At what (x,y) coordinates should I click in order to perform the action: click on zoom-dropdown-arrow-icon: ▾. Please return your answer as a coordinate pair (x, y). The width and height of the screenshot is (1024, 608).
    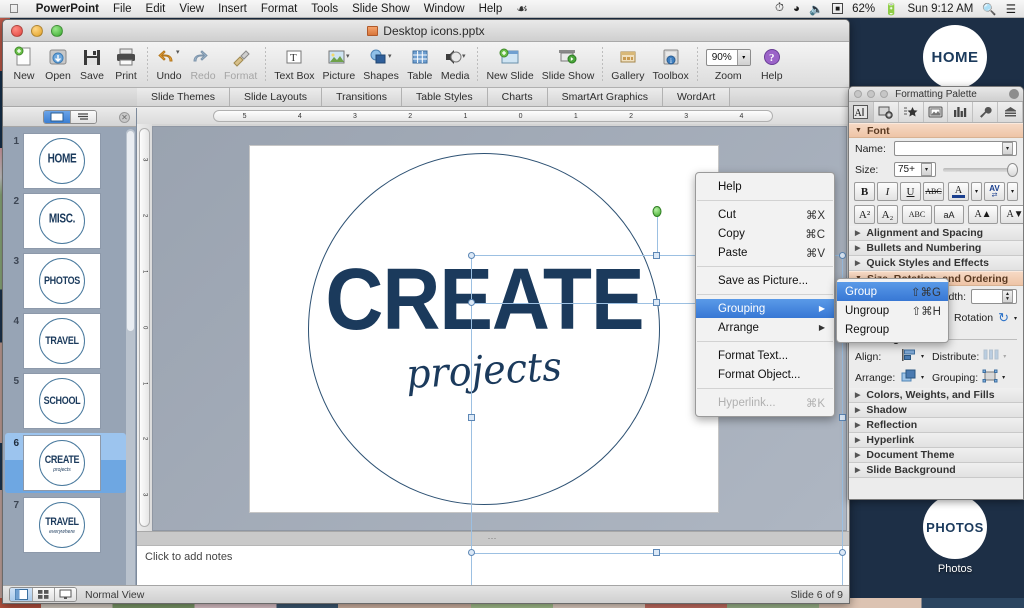
    Looking at the image, I should click on (743, 57).